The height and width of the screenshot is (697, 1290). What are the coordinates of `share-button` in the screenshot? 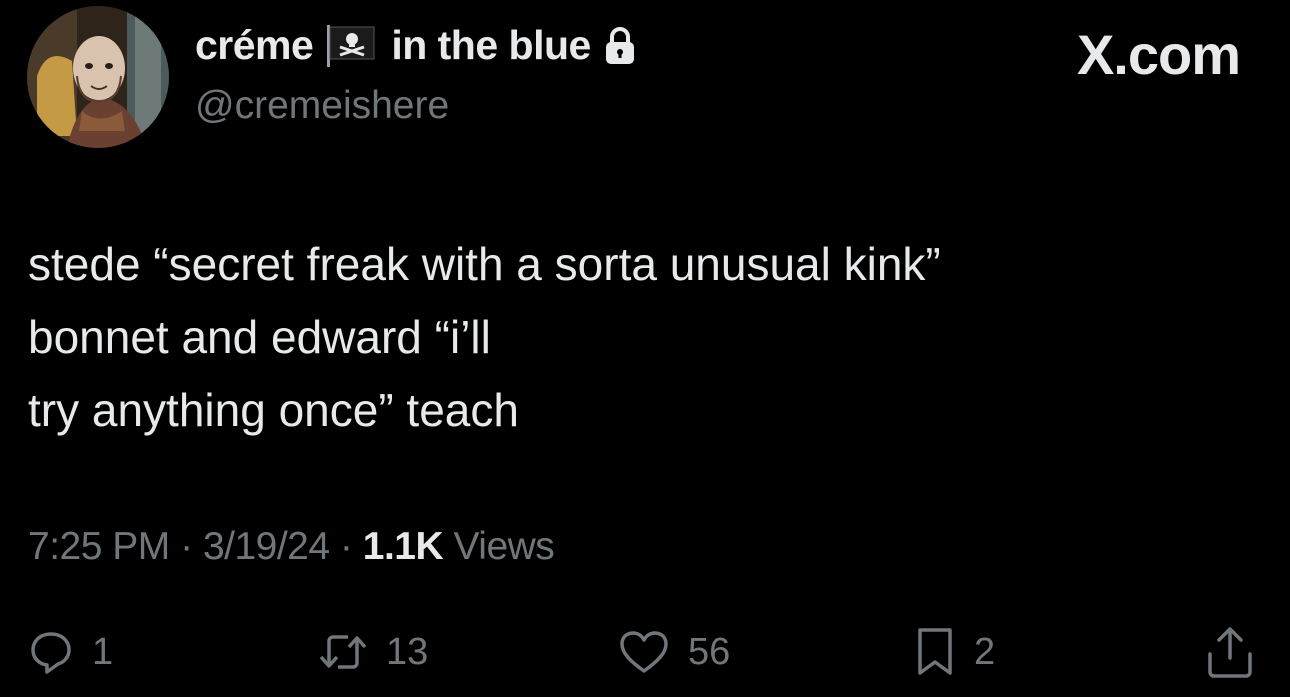 It's located at (1230, 652).